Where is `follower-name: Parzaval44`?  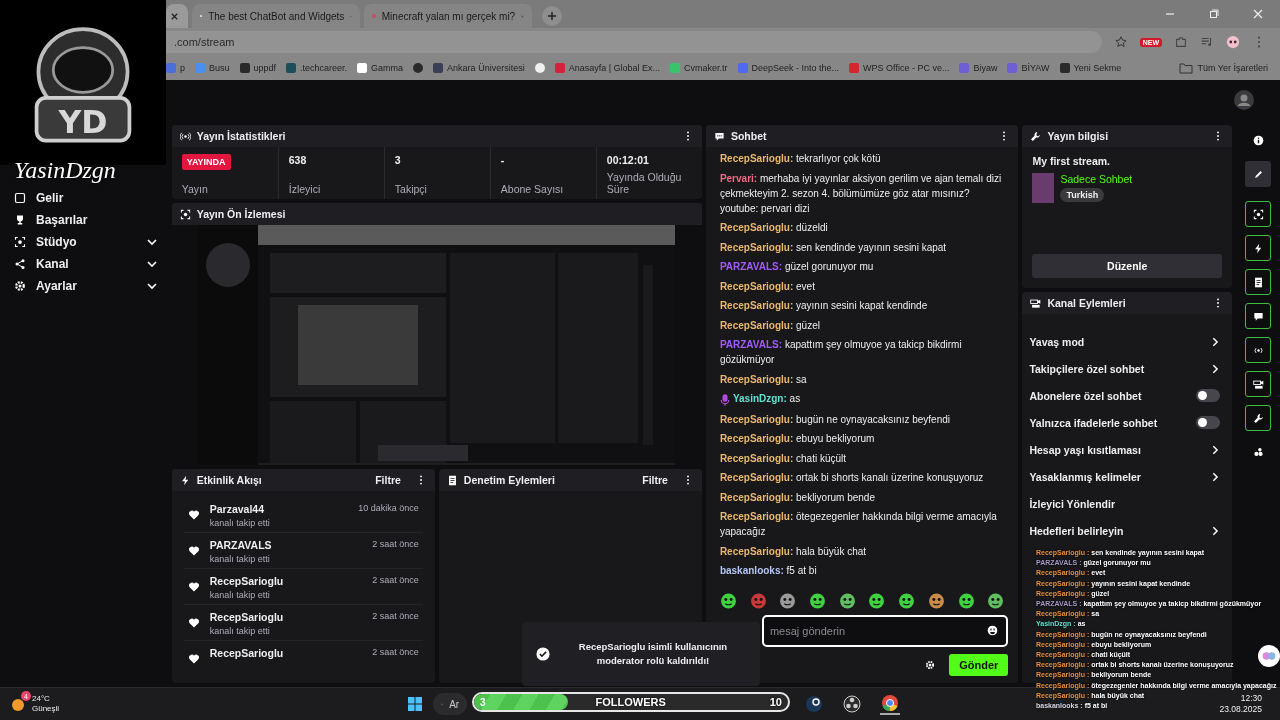
follower-name: Parzaval44 is located at coordinates (237, 509).